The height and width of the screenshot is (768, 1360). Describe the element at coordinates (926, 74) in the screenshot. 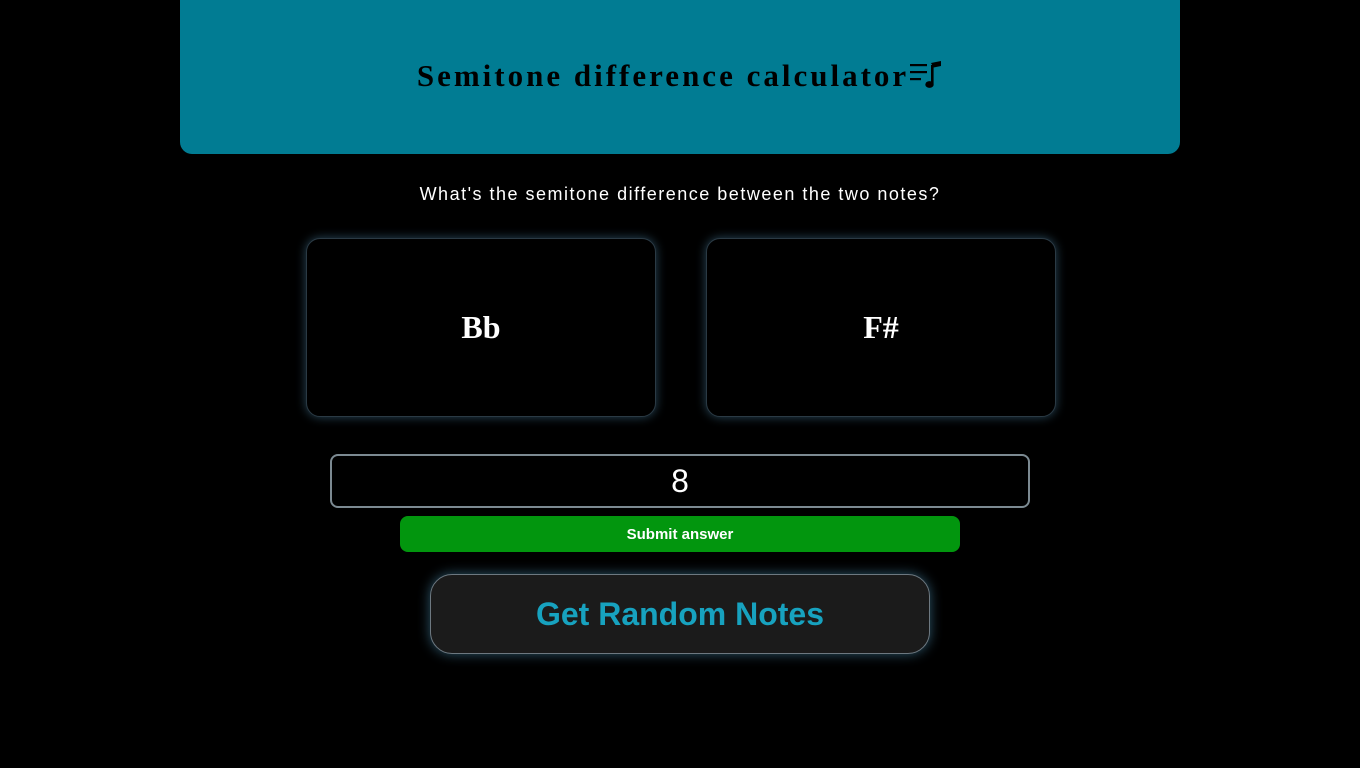

I see `music-playlist-icon` at that location.